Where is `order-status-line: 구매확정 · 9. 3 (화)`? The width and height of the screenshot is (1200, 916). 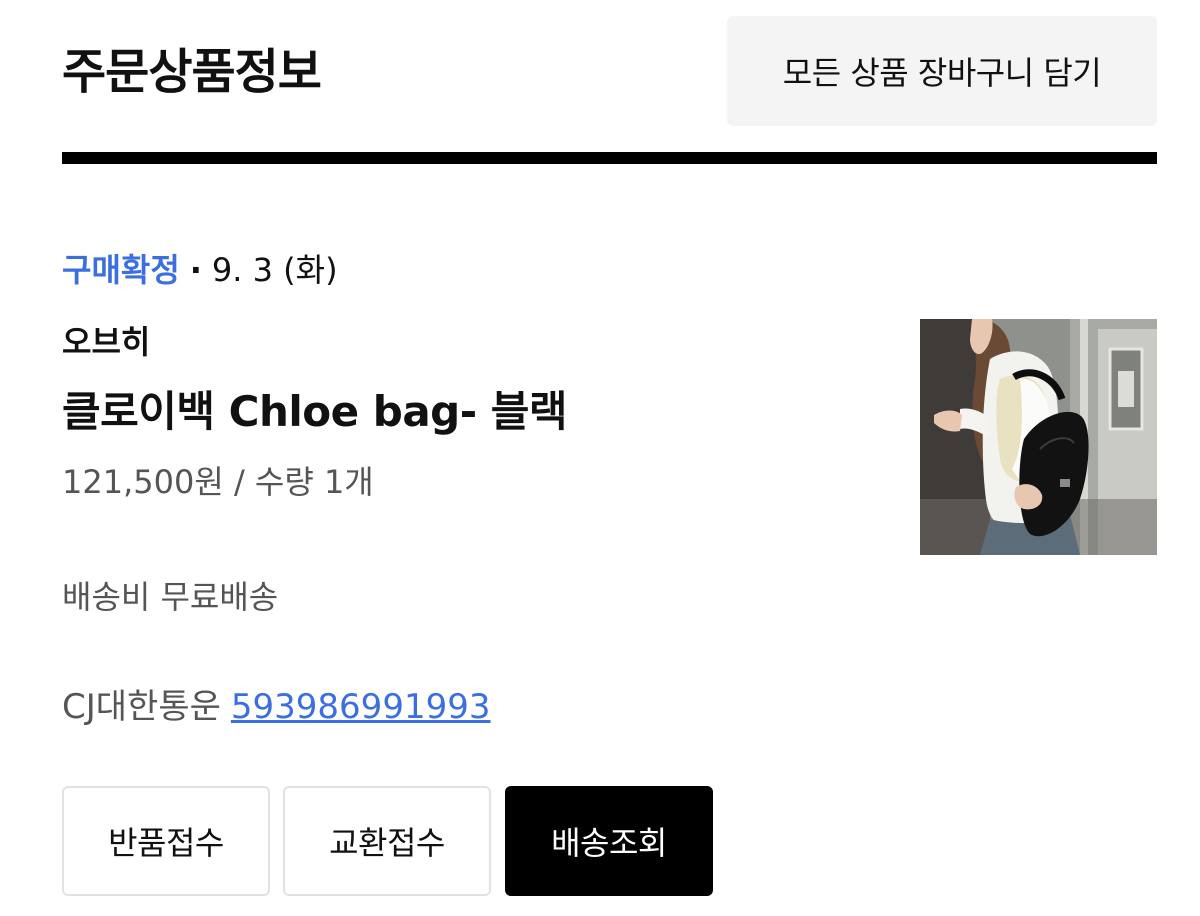 order-status-line: 구매확정 · 9. 3 (화) is located at coordinates (200, 270).